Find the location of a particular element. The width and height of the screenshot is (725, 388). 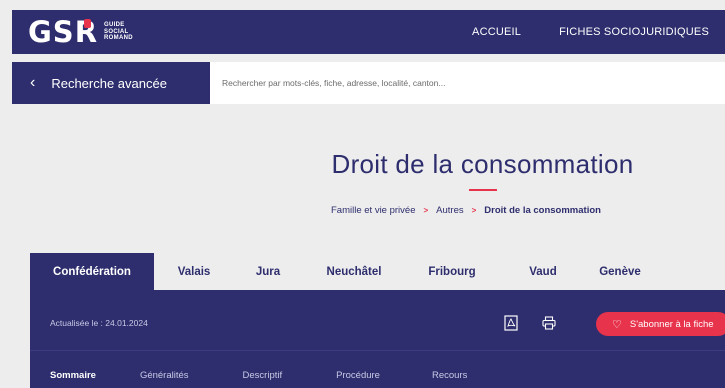

tab-fribourg: Fribourg is located at coordinates (452, 271).